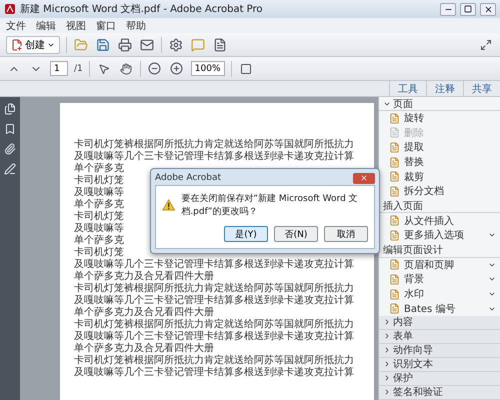  What do you see at coordinates (346, 234) in the screenshot?
I see `dialog-button: 取消` at bounding box center [346, 234].